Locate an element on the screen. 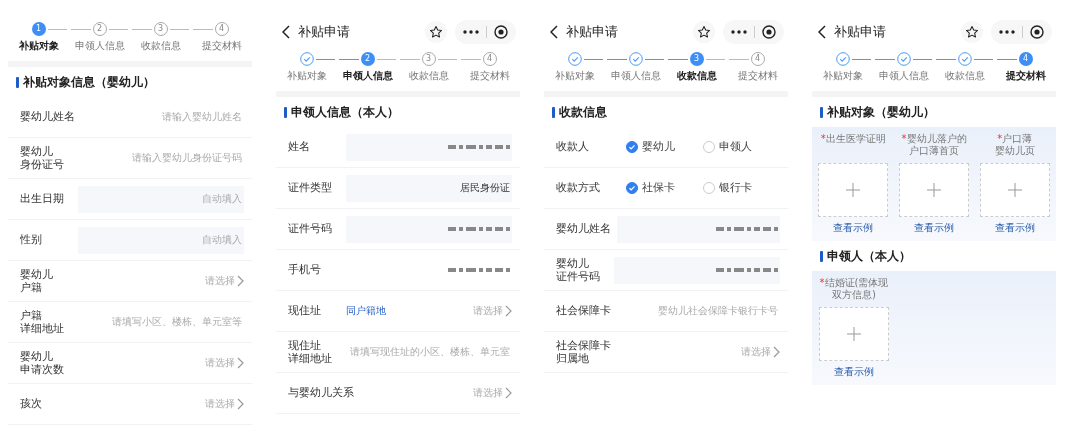  radio-label: 婴幼儿 is located at coordinates (658, 147).